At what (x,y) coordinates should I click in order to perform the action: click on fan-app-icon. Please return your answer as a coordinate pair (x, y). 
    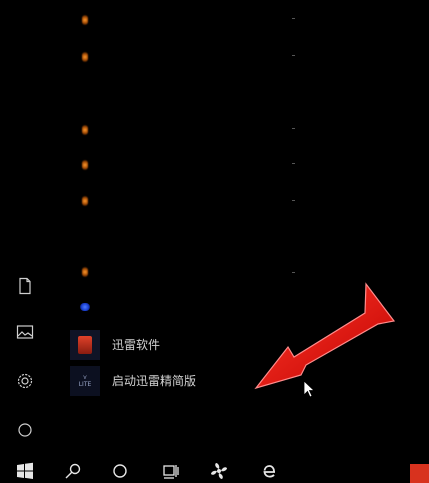
    Looking at the image, I should click on (219, 471).